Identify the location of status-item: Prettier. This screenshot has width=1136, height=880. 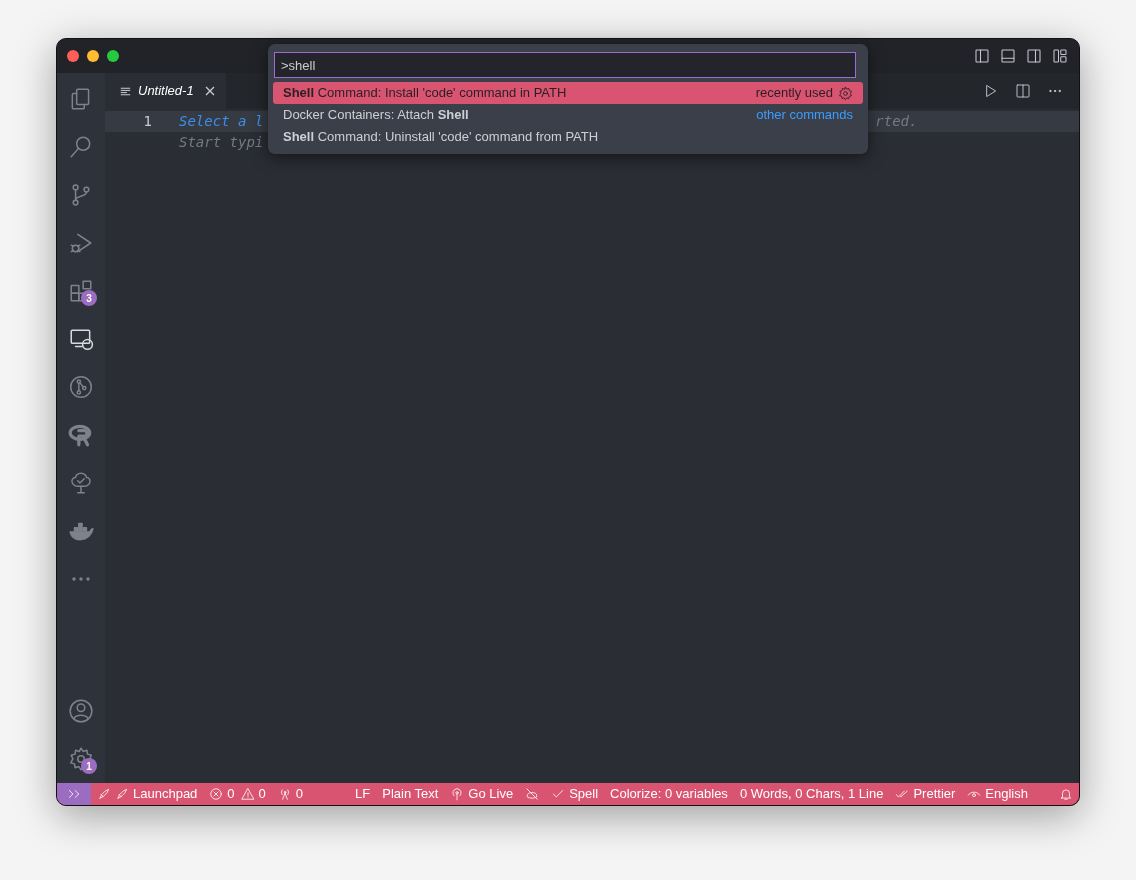
(925, 794).